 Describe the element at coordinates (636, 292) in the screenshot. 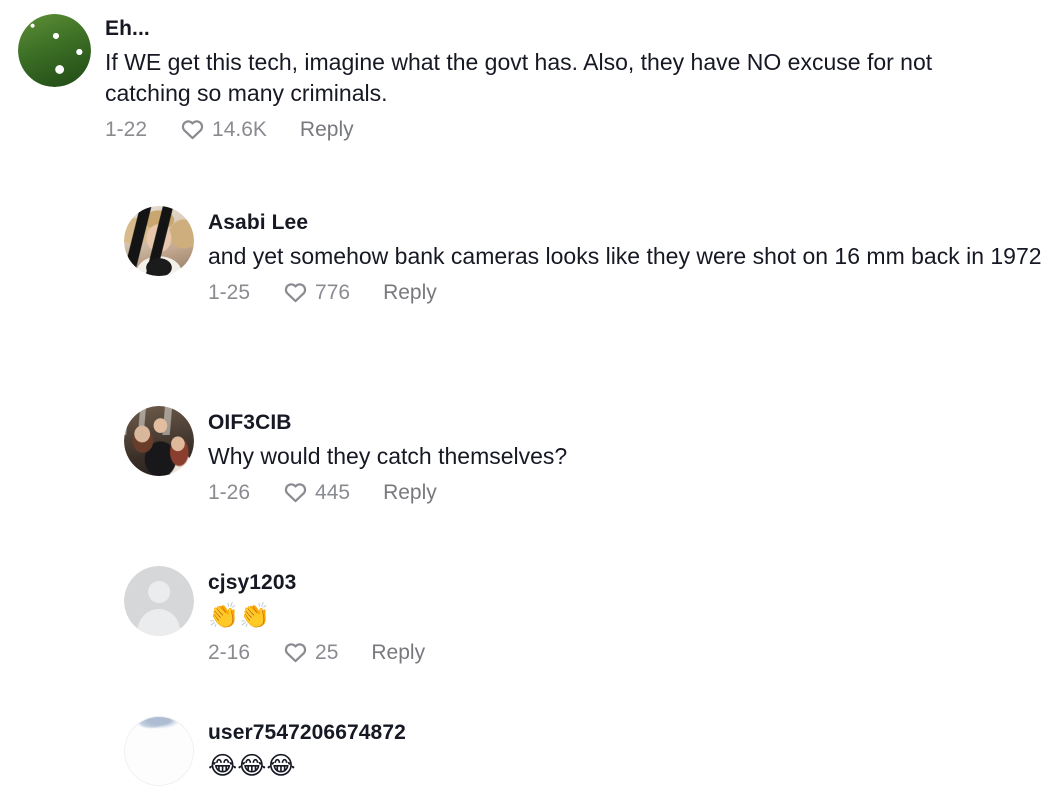

I see `comment-meta: 1-25 776 Reply` at that location.